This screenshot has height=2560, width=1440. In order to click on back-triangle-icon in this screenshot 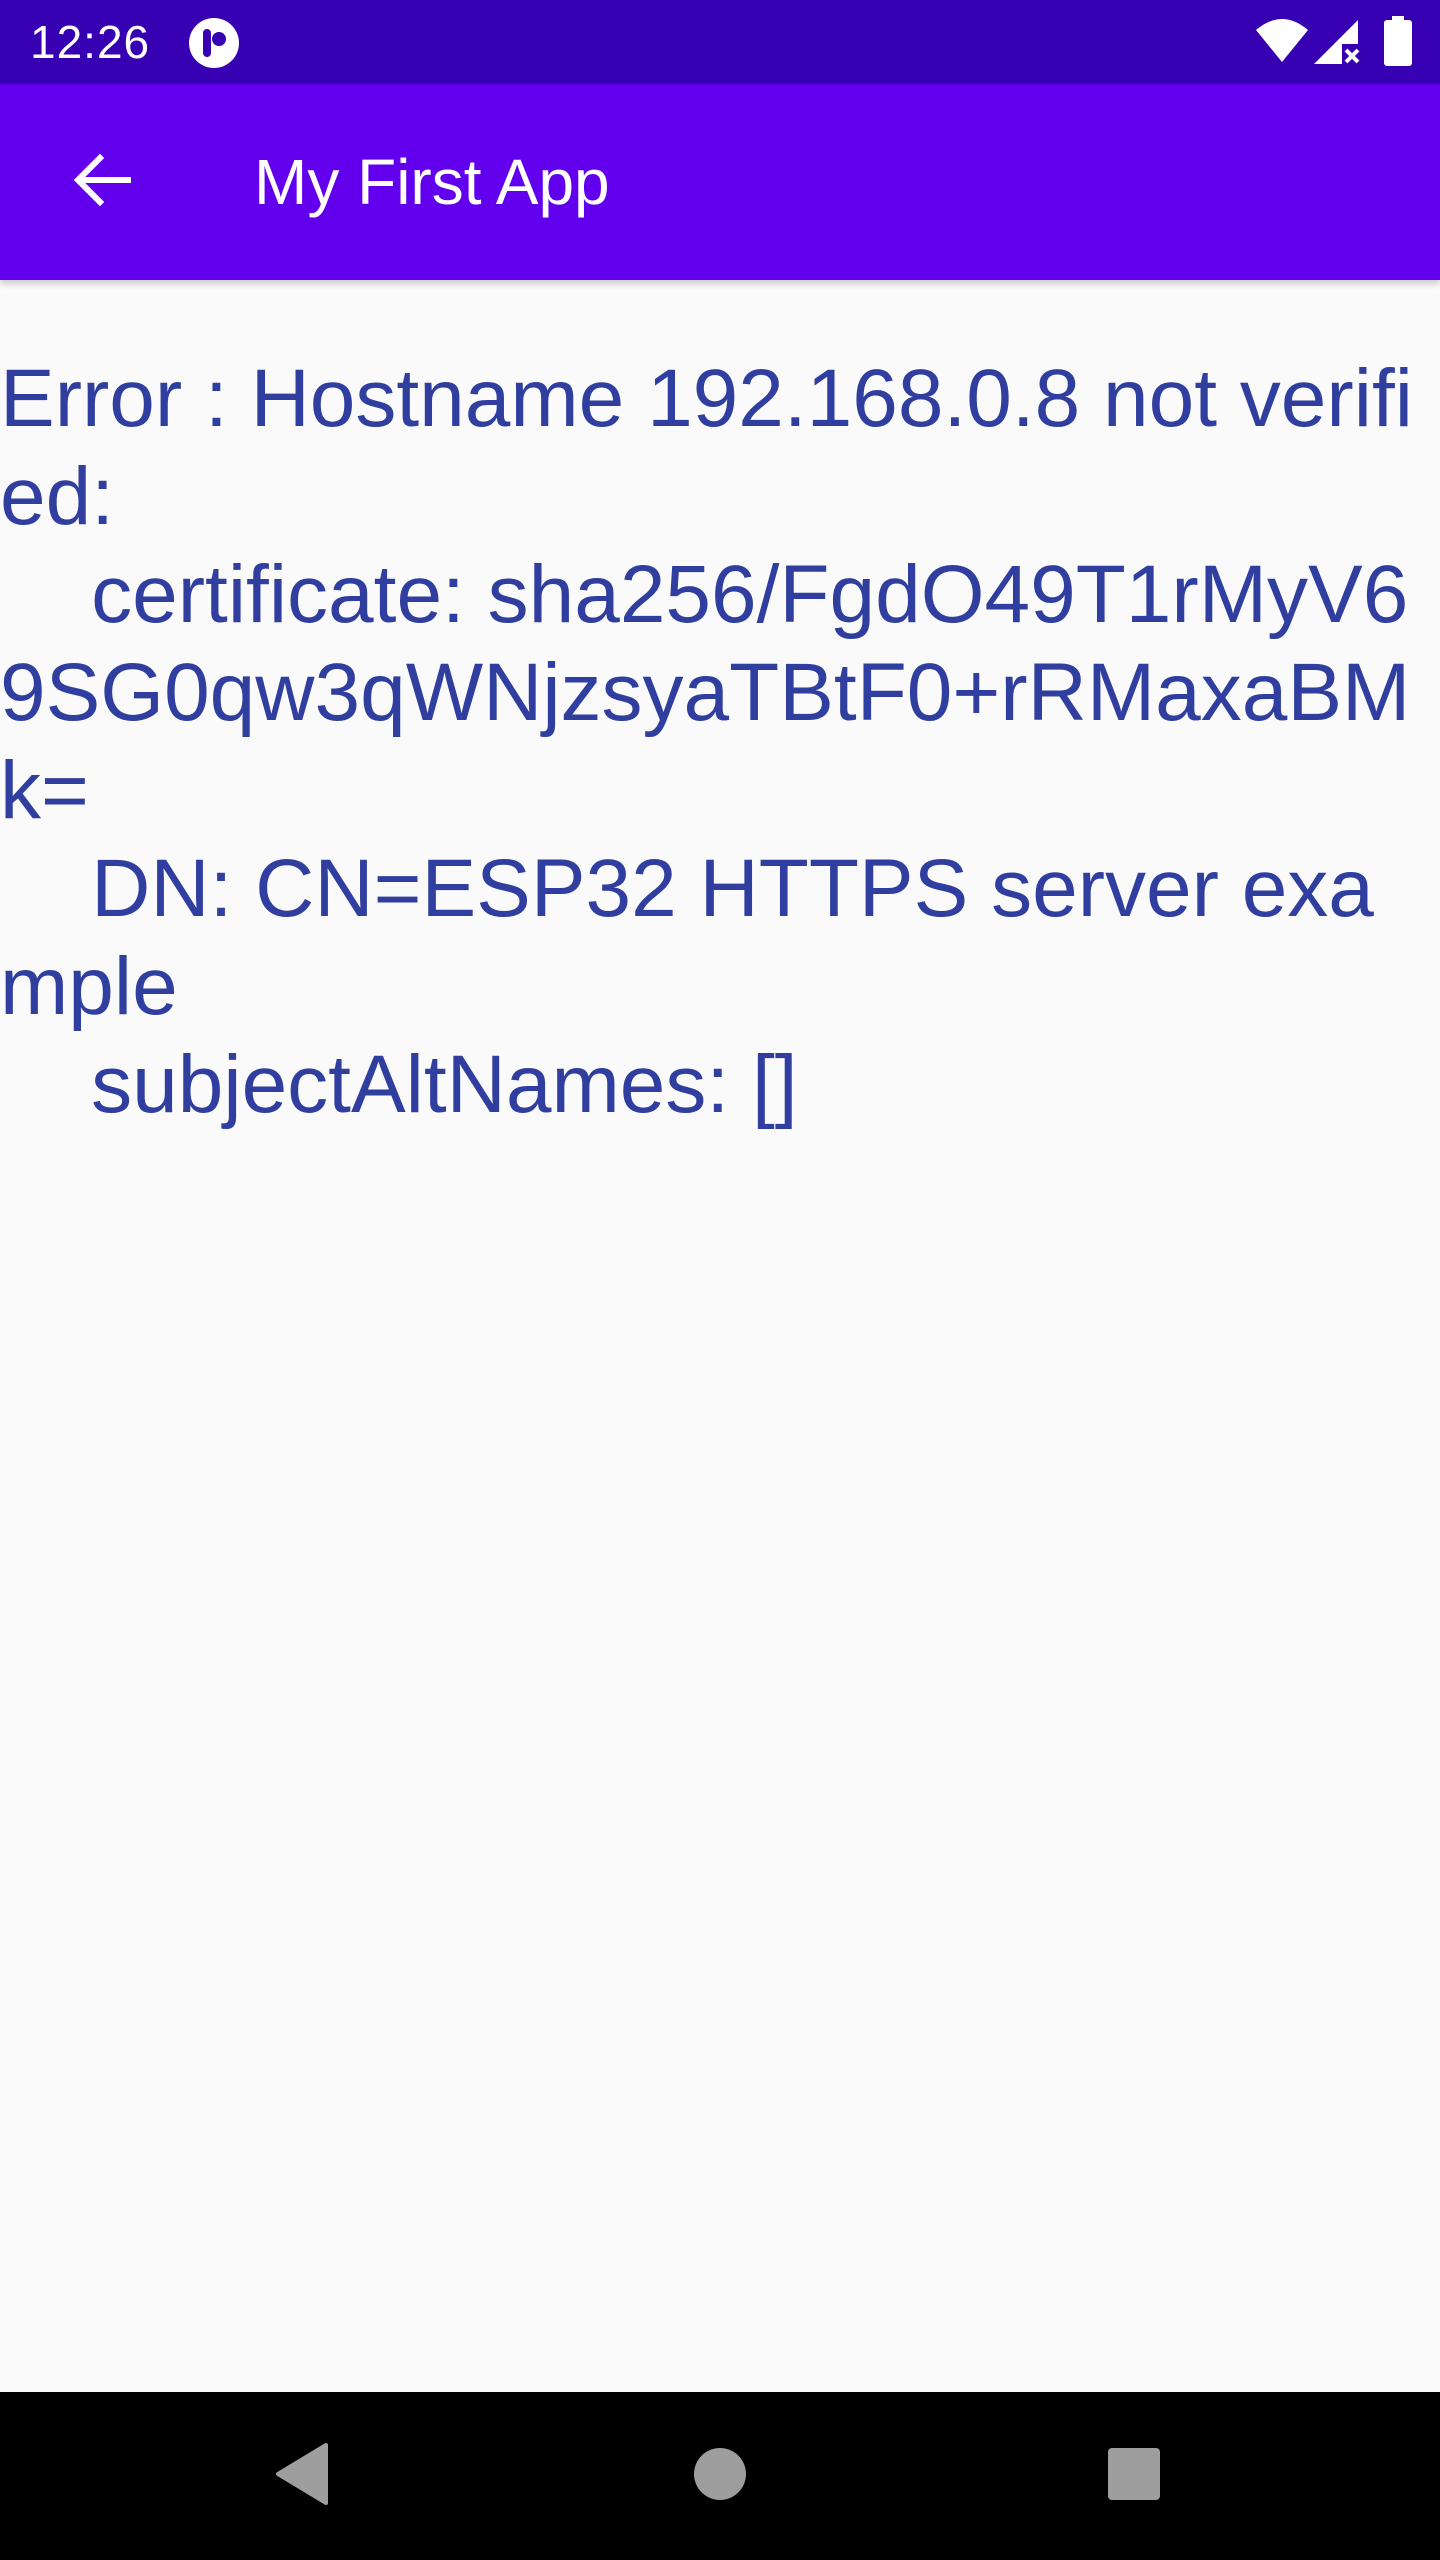, I will do `click(302, 2476)`.